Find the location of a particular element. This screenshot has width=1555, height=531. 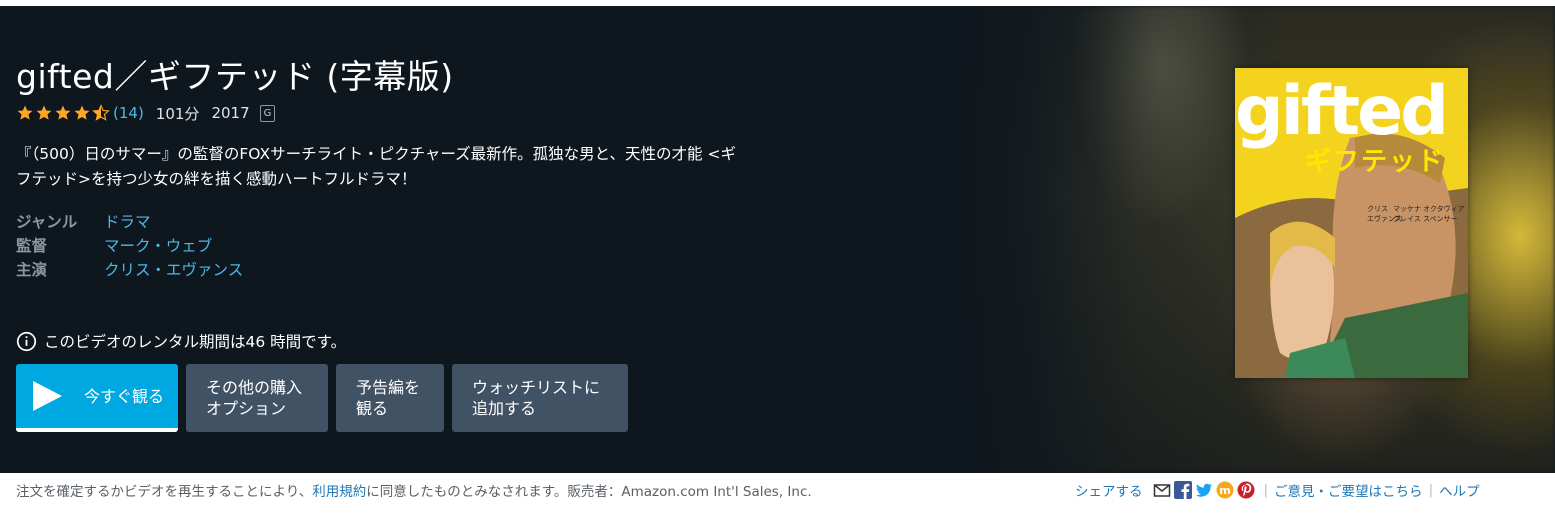

half-star-icon is located at coordinates (101, 112).